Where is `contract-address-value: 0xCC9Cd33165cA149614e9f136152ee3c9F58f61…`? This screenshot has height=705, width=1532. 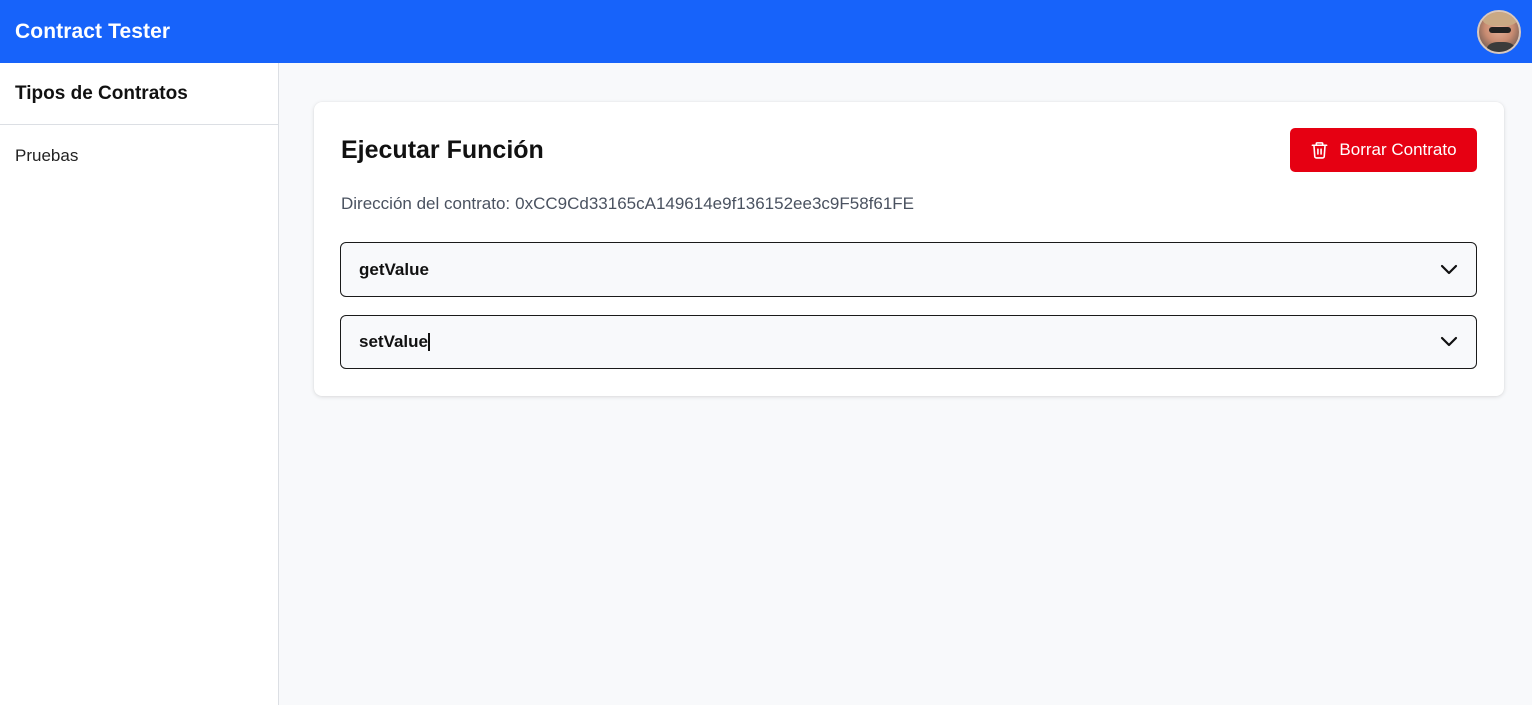
contract-address-value: 0xCC9Cd33165cA149614e9f136152ee3c9F58f61… is located at coordinates (715, 203).